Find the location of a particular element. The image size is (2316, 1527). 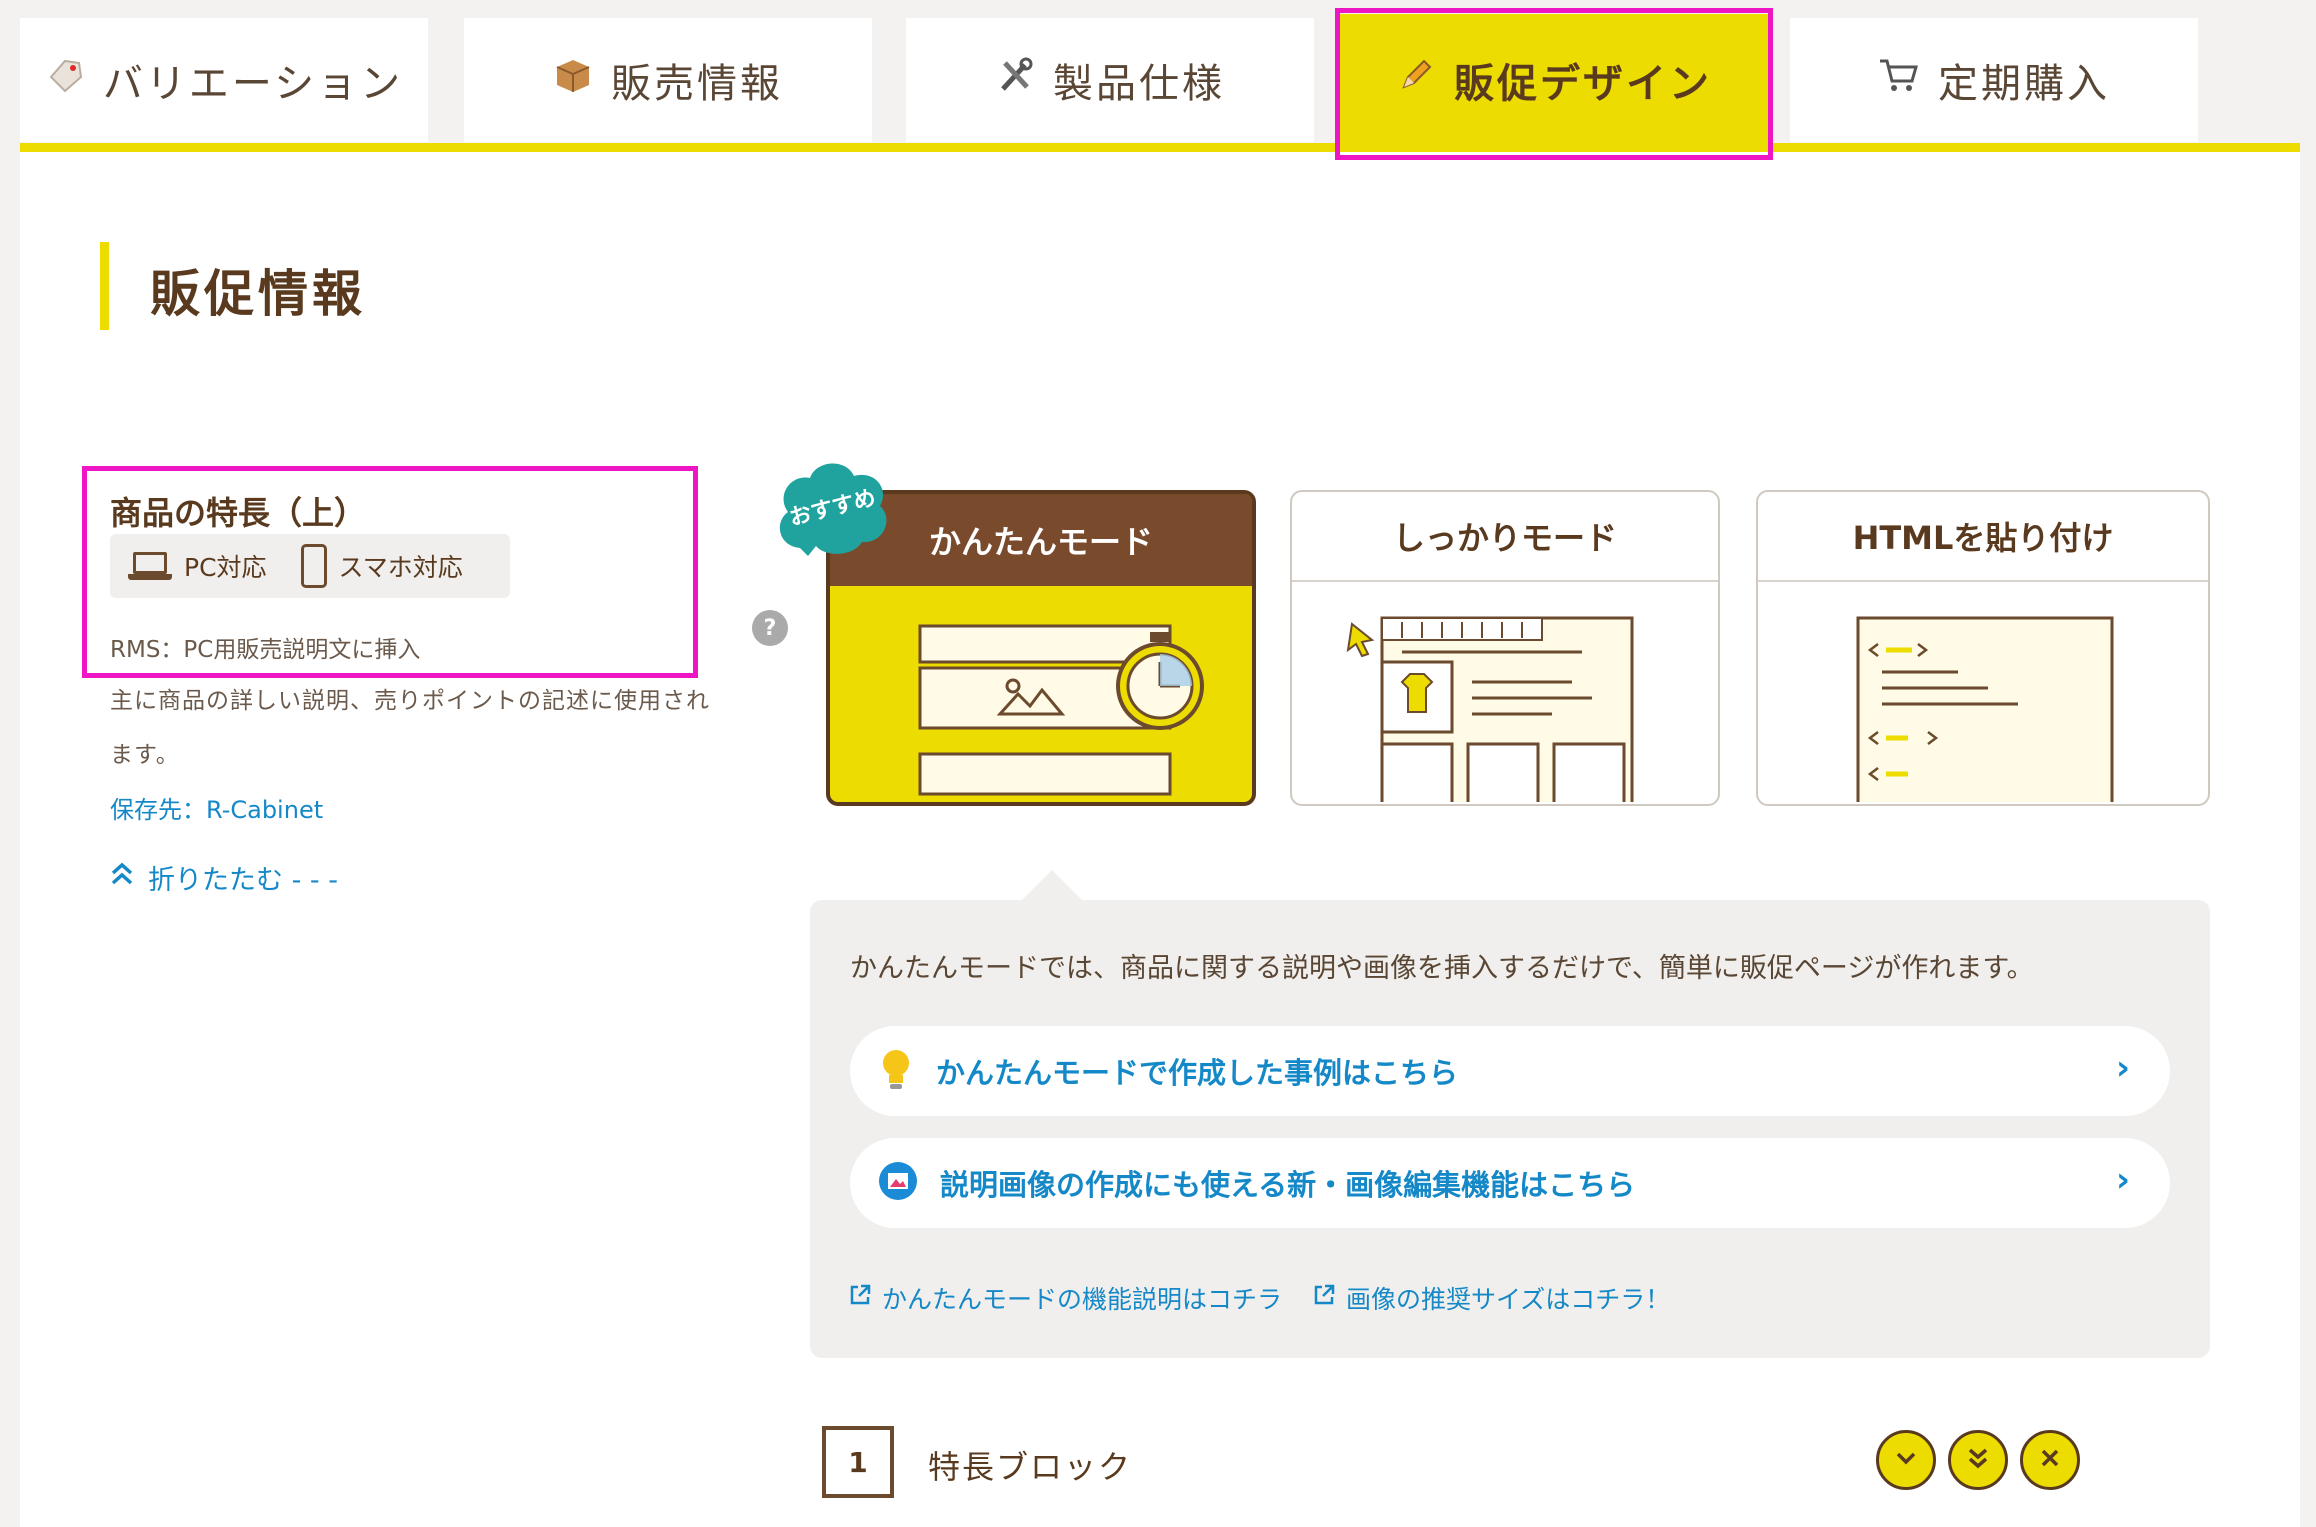

close-icon is located at coordinates (2050, 1460).